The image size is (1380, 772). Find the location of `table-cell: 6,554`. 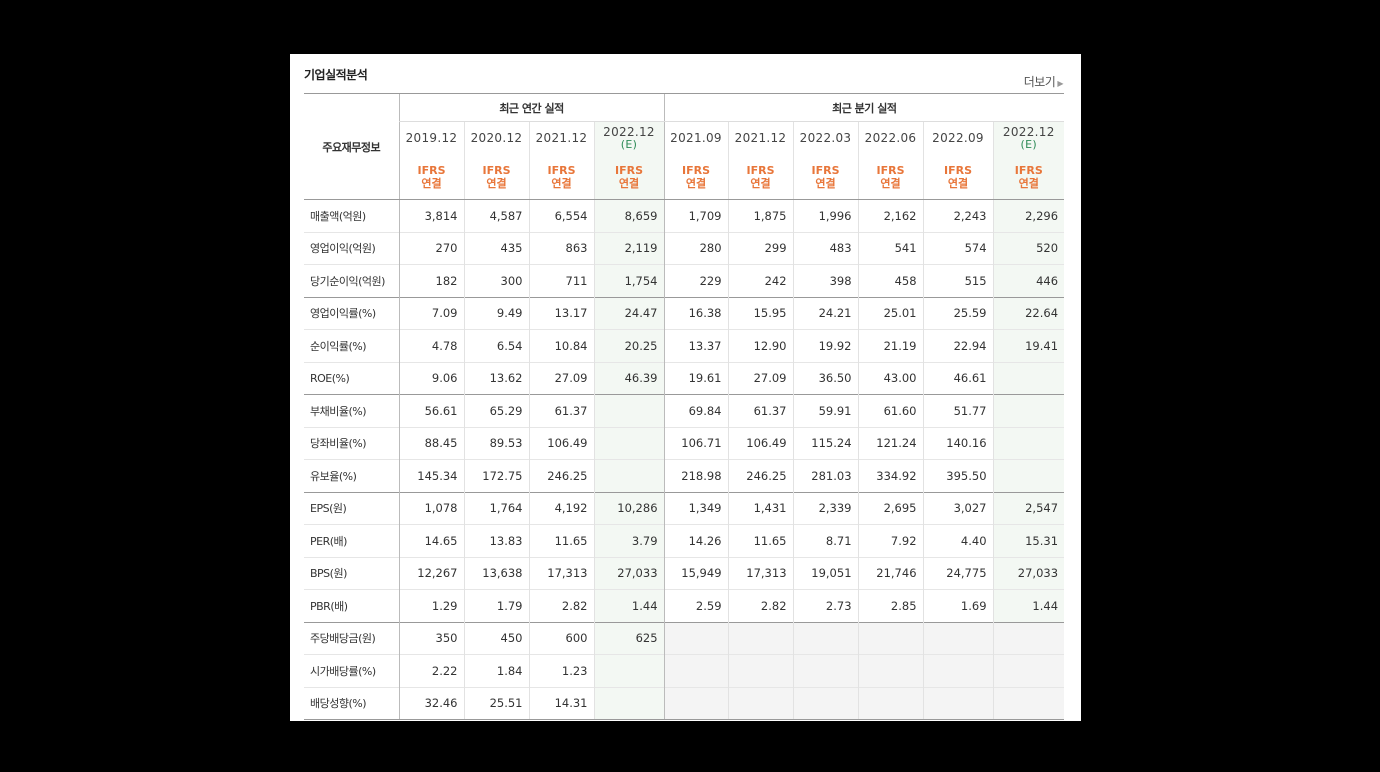

table-cell: 6,554 is located at coordinates (561, 215).